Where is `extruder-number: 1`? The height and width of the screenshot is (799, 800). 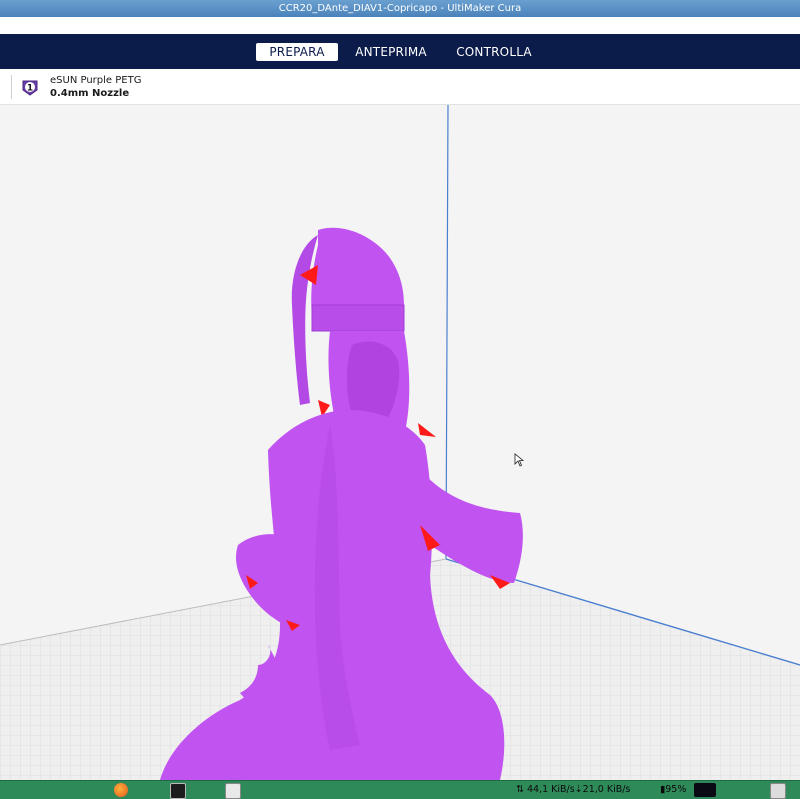 extruder-number: 1 is located at coordinates (30, 89).